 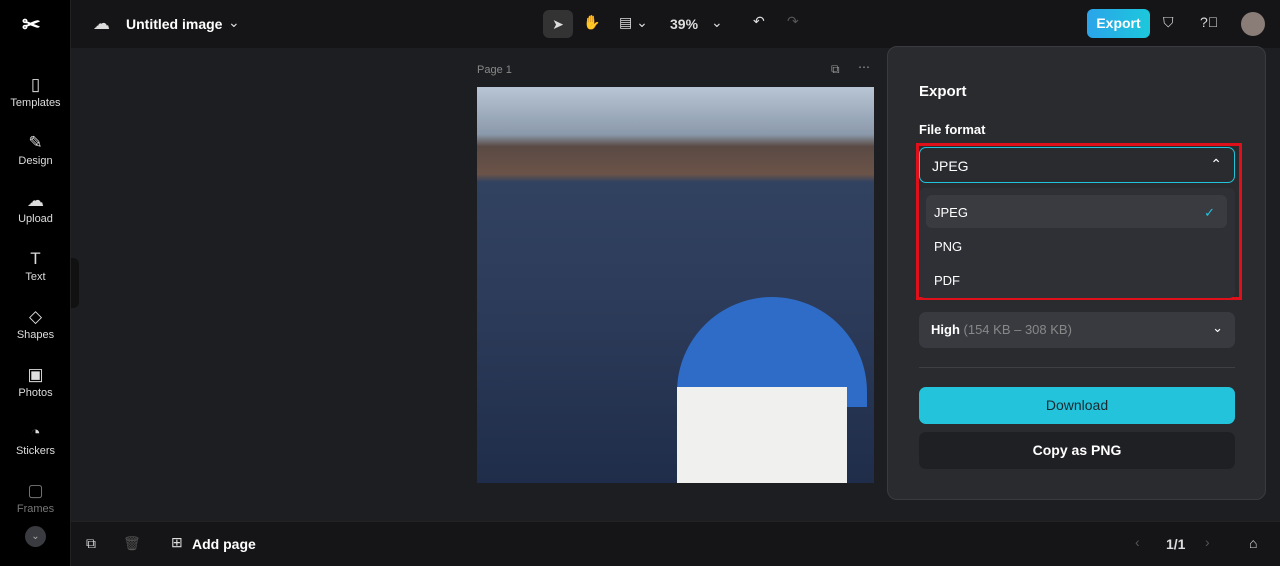 I want to click on sidebar-item-design: ✎ Design, so click(x=35, y=150).